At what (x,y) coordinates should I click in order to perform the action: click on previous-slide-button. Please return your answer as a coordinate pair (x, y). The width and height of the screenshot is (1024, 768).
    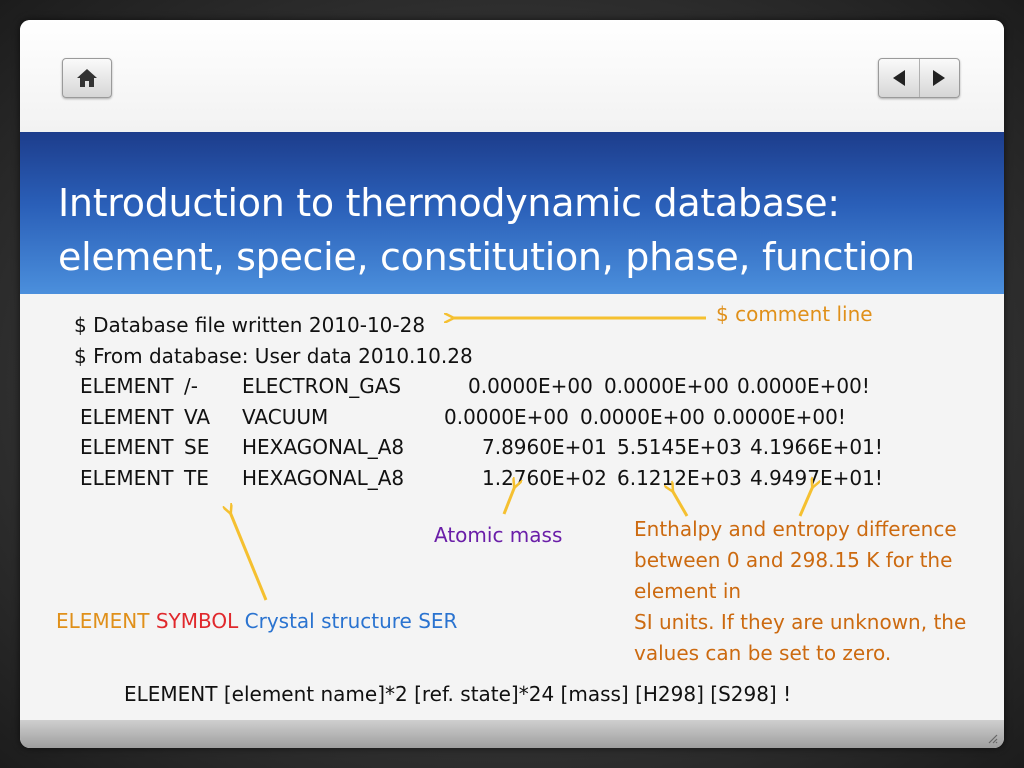
    Looking at the image, I should click on (899, 78).